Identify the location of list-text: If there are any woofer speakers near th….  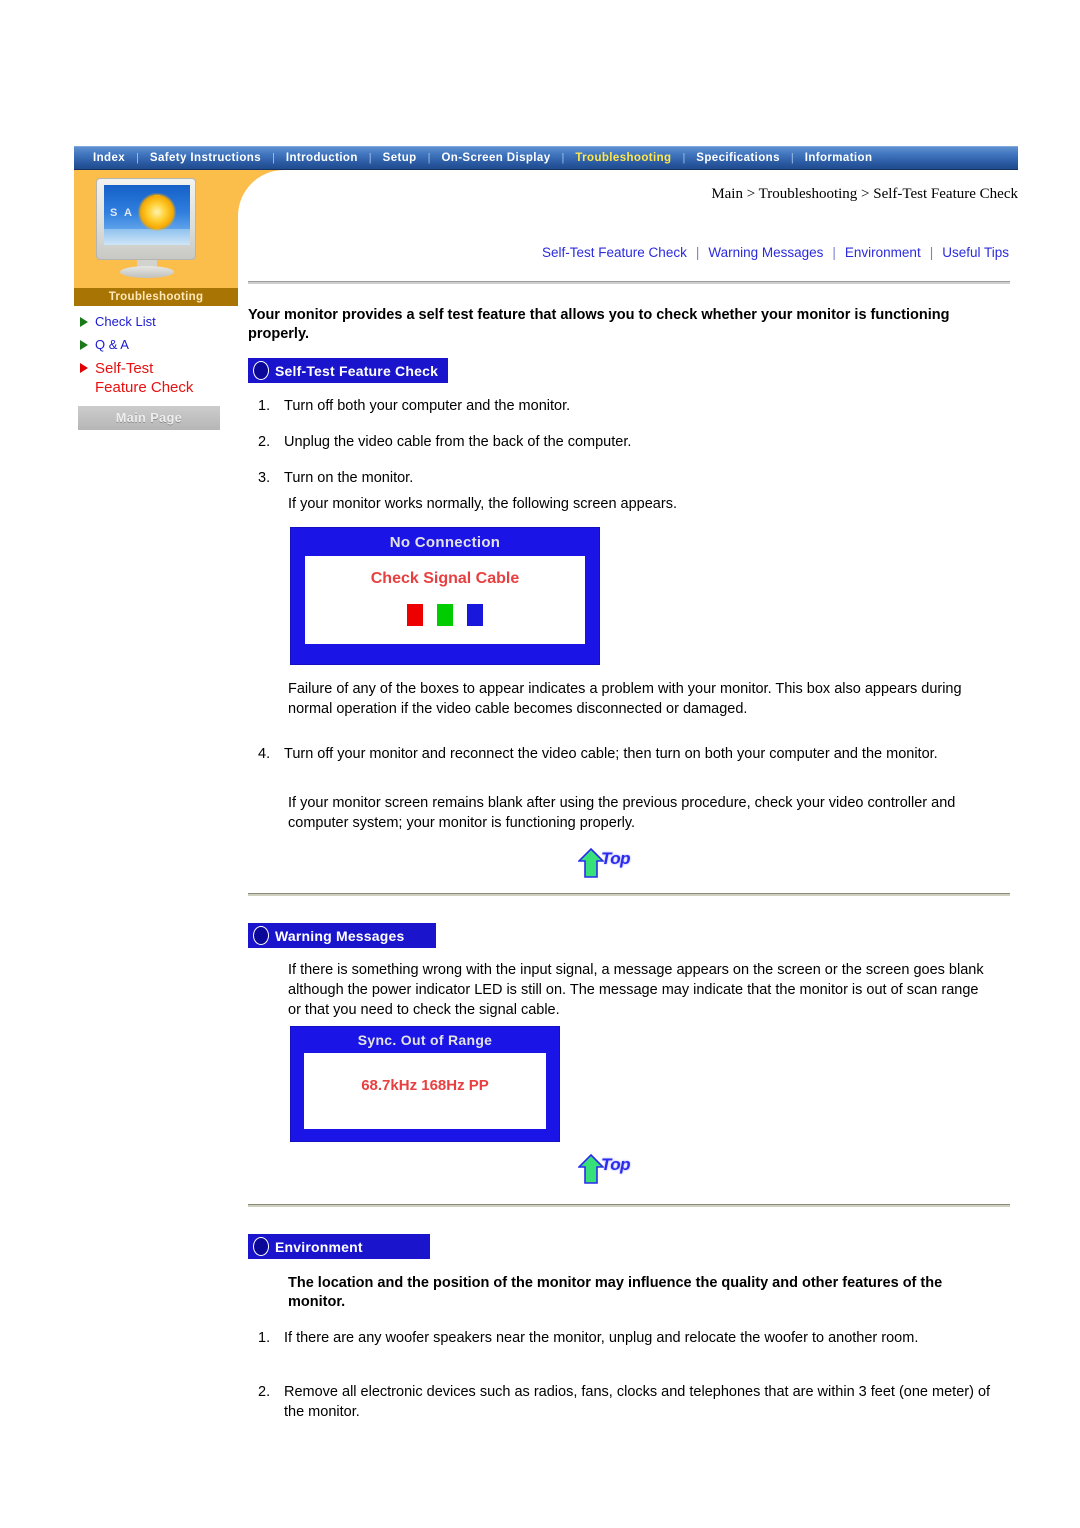
(601, 1338).